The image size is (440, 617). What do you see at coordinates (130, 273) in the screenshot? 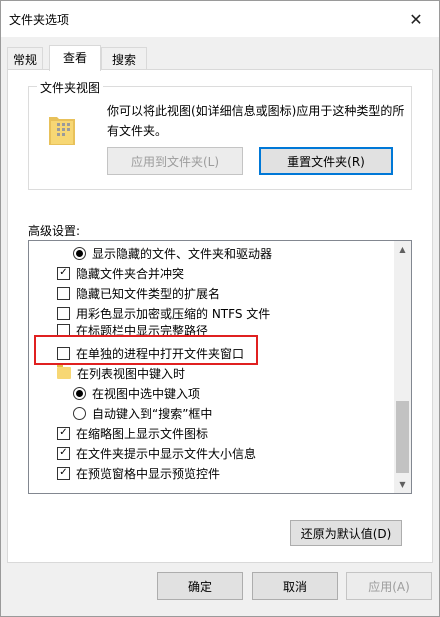
I see `list-item-label: 隐藏文件夹合并冲突` at bounding box center [130, 273].